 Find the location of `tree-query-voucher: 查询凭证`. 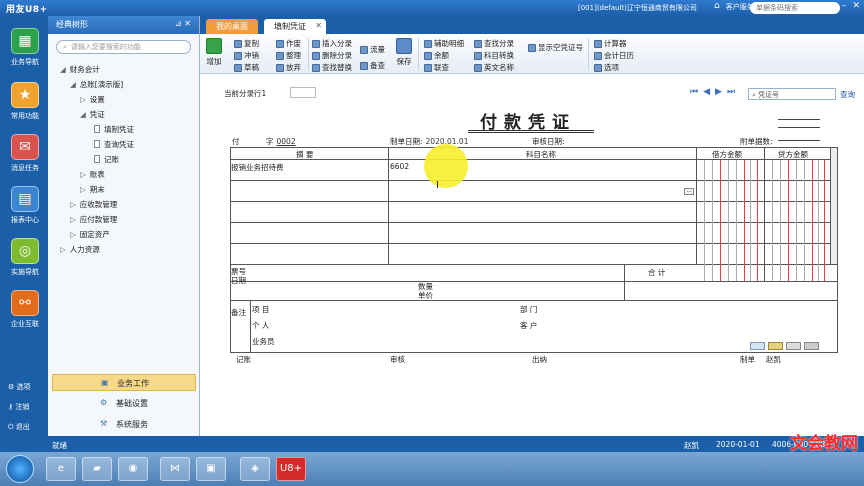

tree-query-voucher: 查询凭证 is located at coordinates (114, 144).